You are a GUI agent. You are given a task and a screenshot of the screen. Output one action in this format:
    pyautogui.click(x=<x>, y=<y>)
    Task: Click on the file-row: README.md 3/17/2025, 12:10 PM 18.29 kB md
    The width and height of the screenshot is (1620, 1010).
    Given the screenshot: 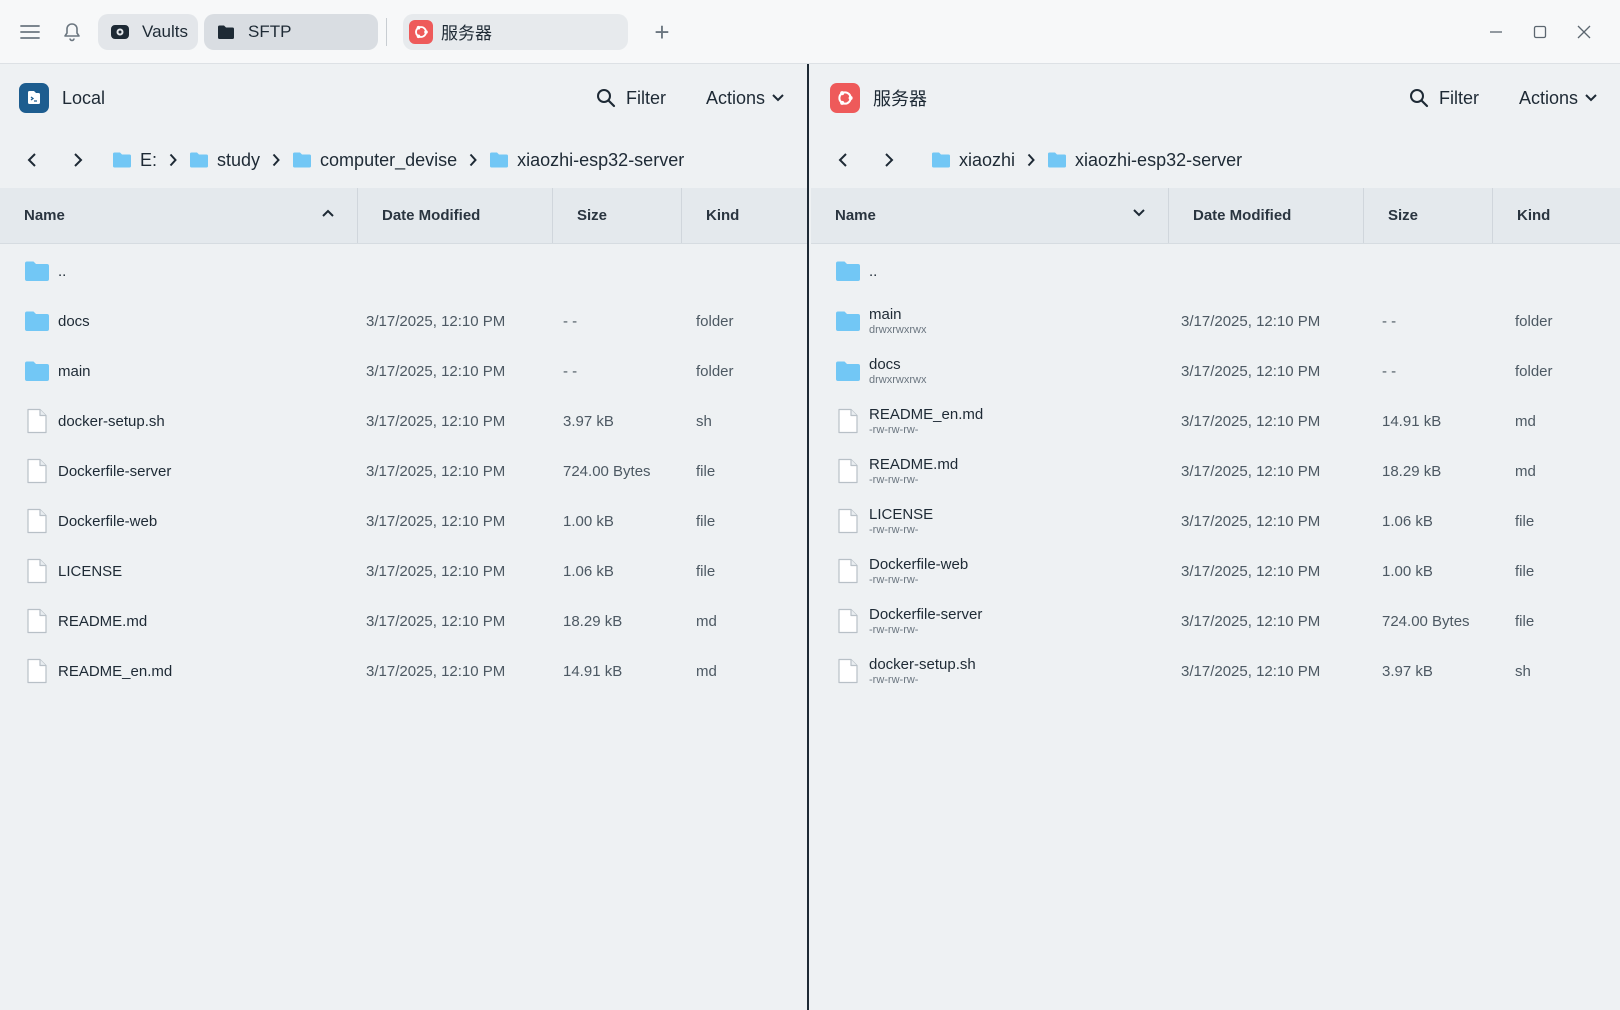 What is the action you would take?
    pyautogui.click(x=403, y=621)
    